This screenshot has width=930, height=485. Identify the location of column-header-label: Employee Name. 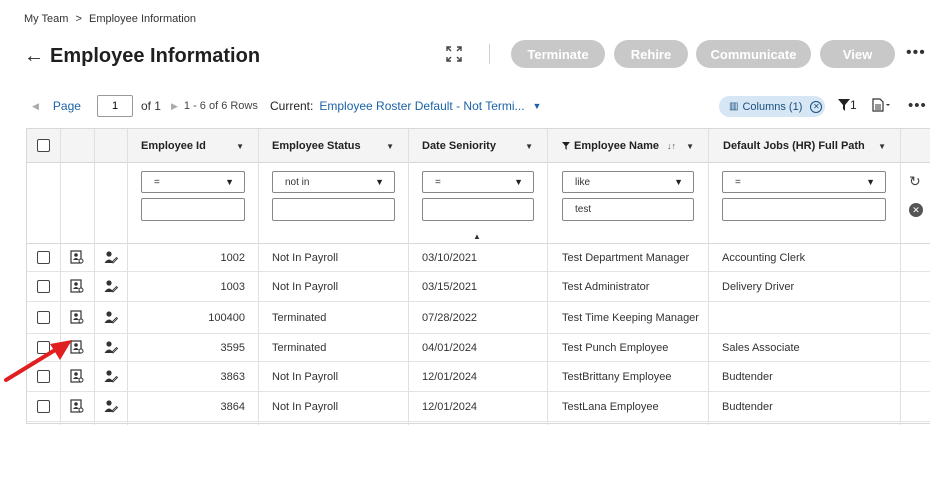
(616, 146).